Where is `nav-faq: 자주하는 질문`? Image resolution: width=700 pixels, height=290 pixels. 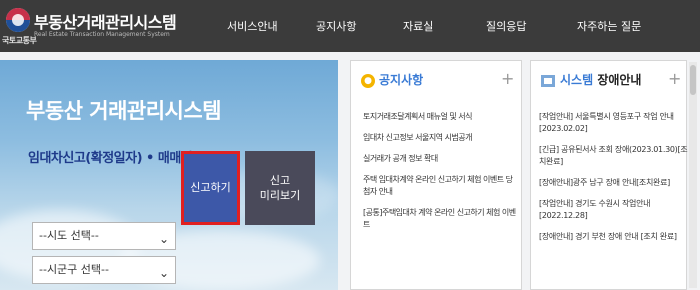
nav-faq: 자주하는 질문 is located at coordinates (609, 26).